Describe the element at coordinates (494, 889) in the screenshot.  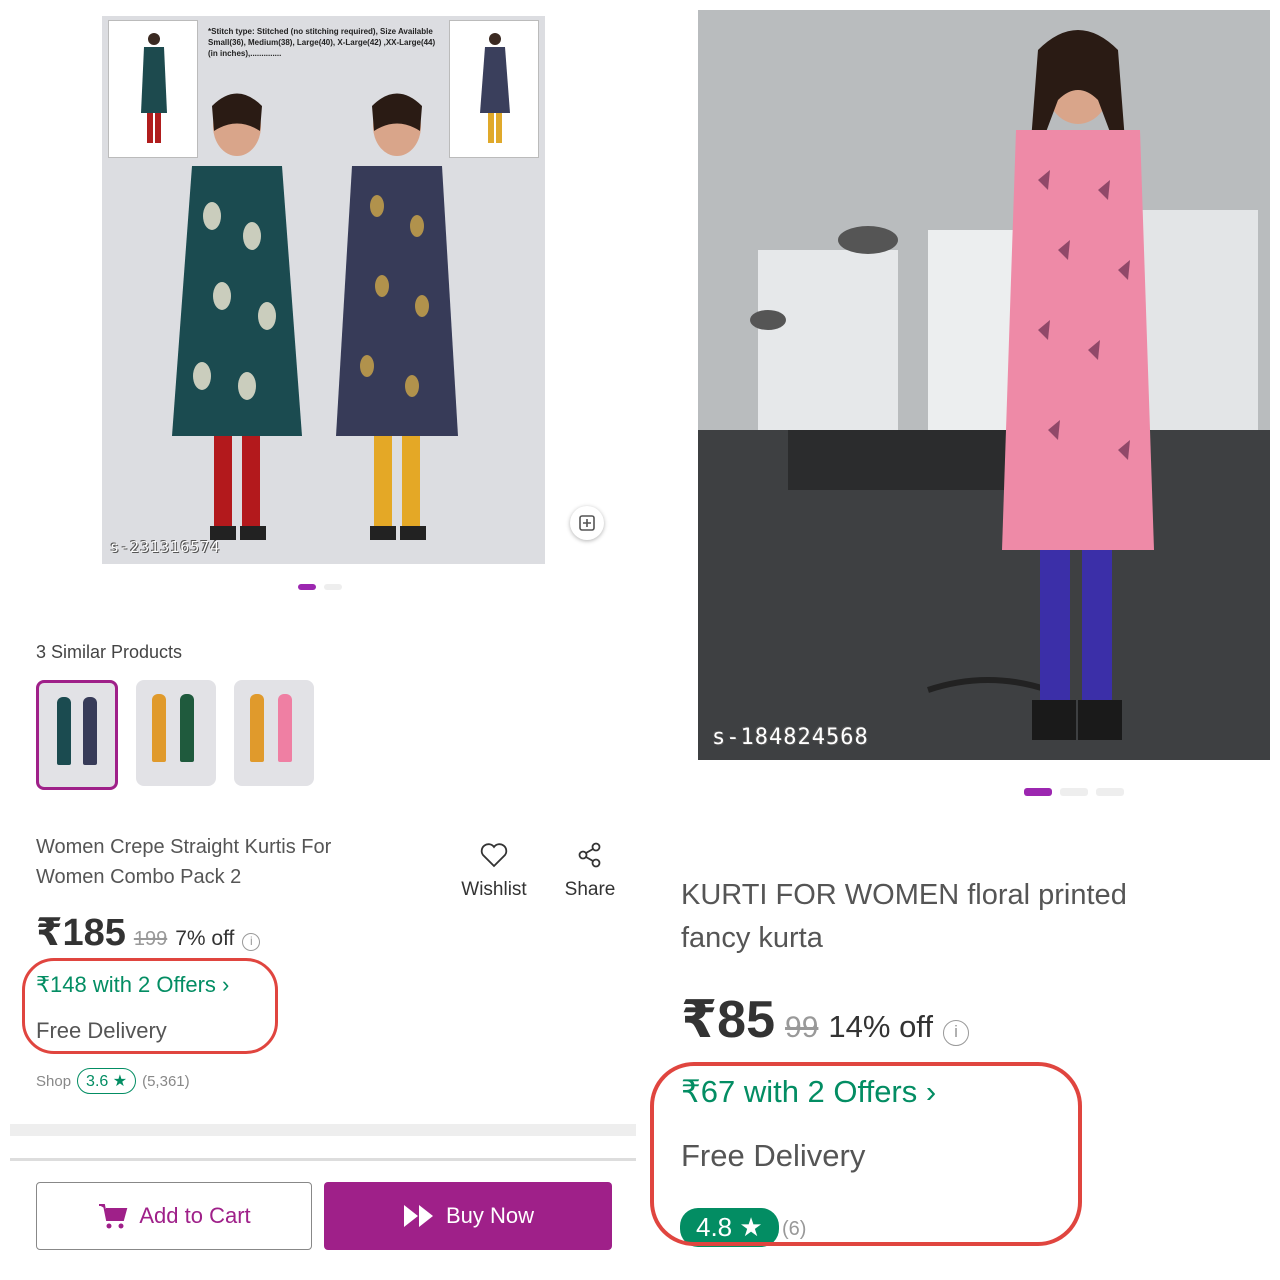
I see `wishlist-label: Wishlist` at that location.